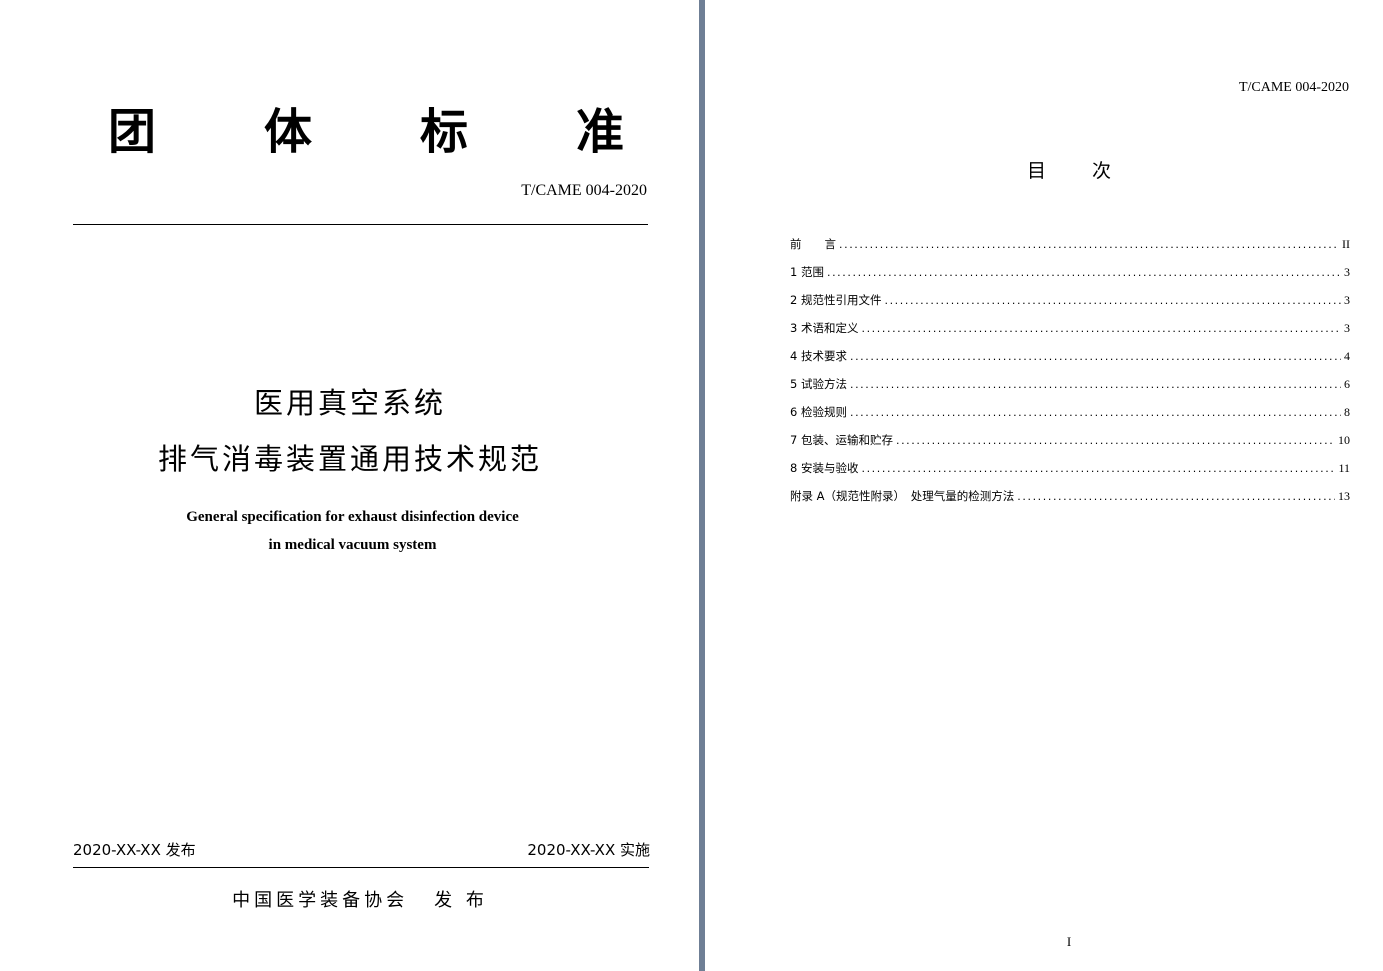  Describe the element at coordinates (134, 850) in the screenshot. I see `publish-date: 2020-XX-XX 发布` at that location.